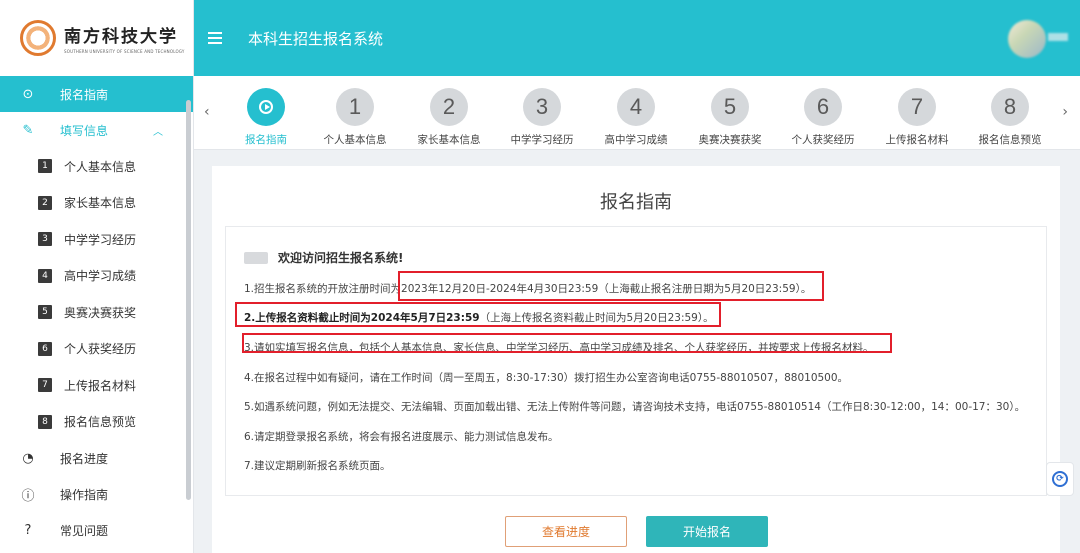 This screenshot has width=1080, height=553. I want to click on sidebar-subitem-middle-school: 3 中学学习经历, so click(96, 239).